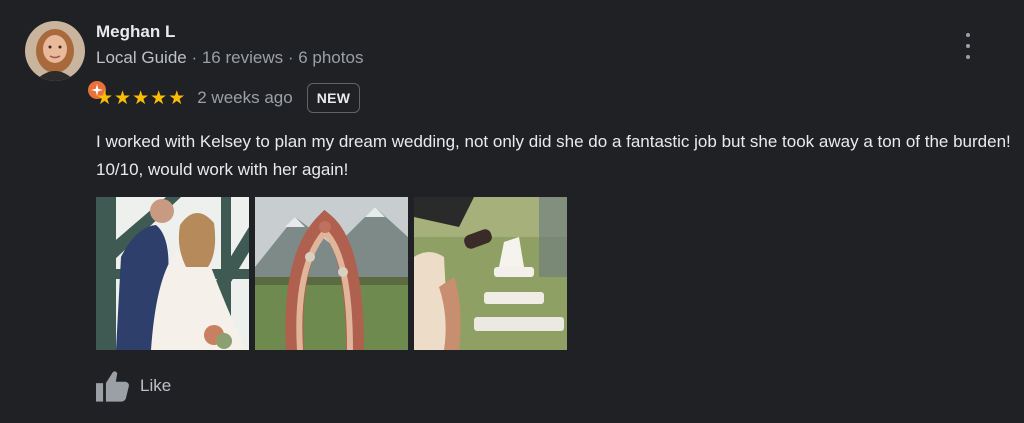 The width and height of the screenshot is (1024, 423). Describe the element at coordinates (135, 32) in the screenshot. I see `reviewer-name: Meghan L` at that location.